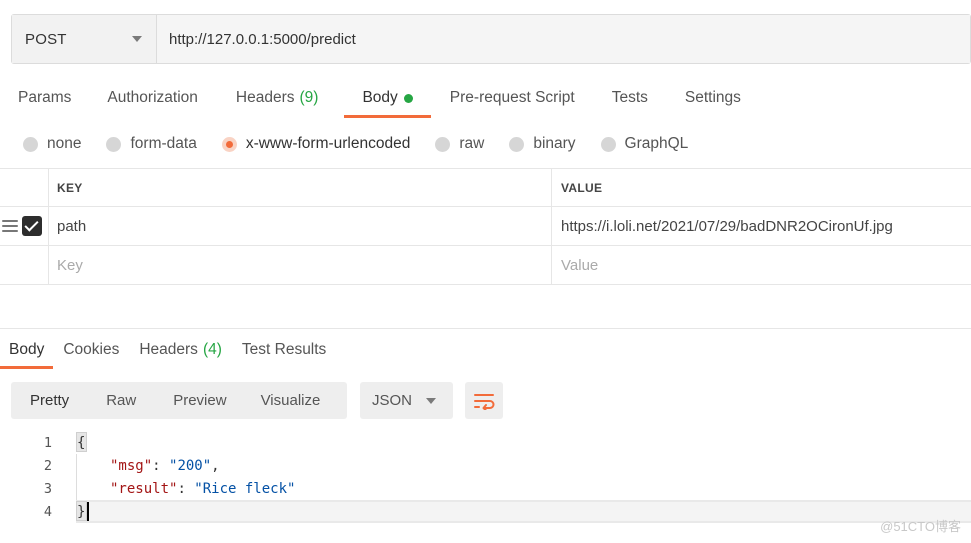 This screenshot has height=543, width=971. I want to click on code-text: }, so click(81, 511).